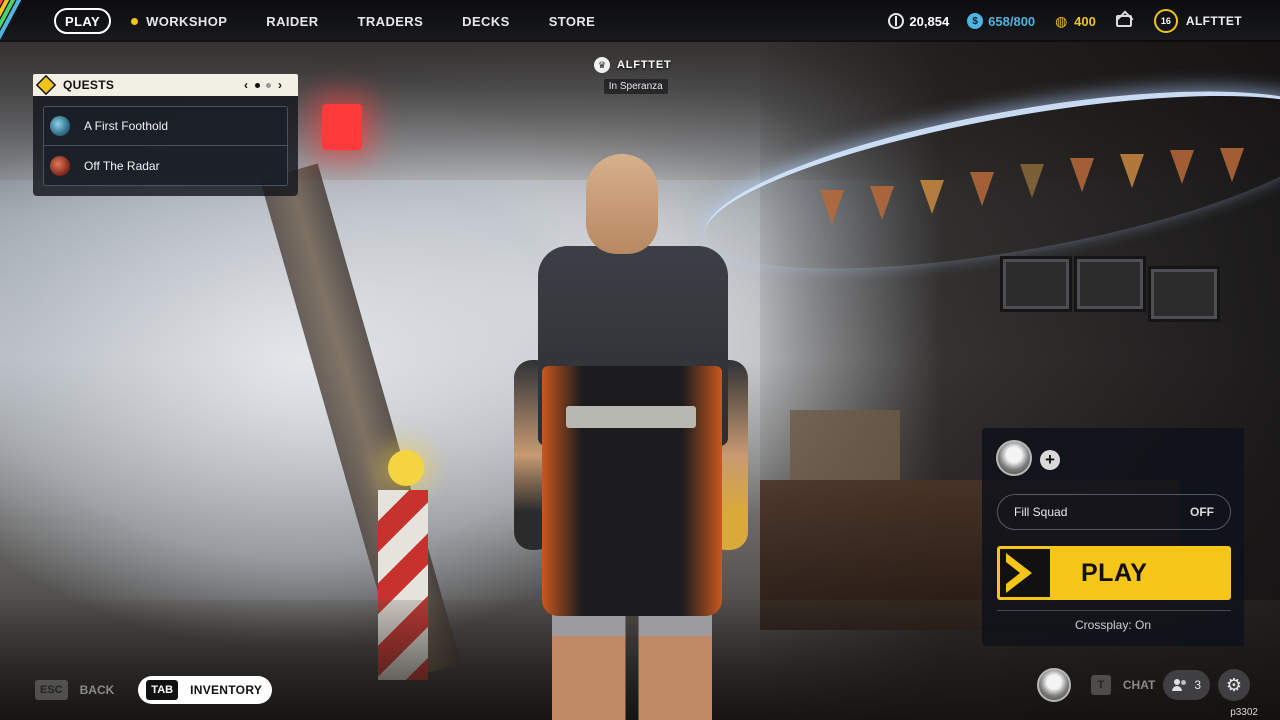  I want to click on player-level-badge: 16, so click(1165, 21).